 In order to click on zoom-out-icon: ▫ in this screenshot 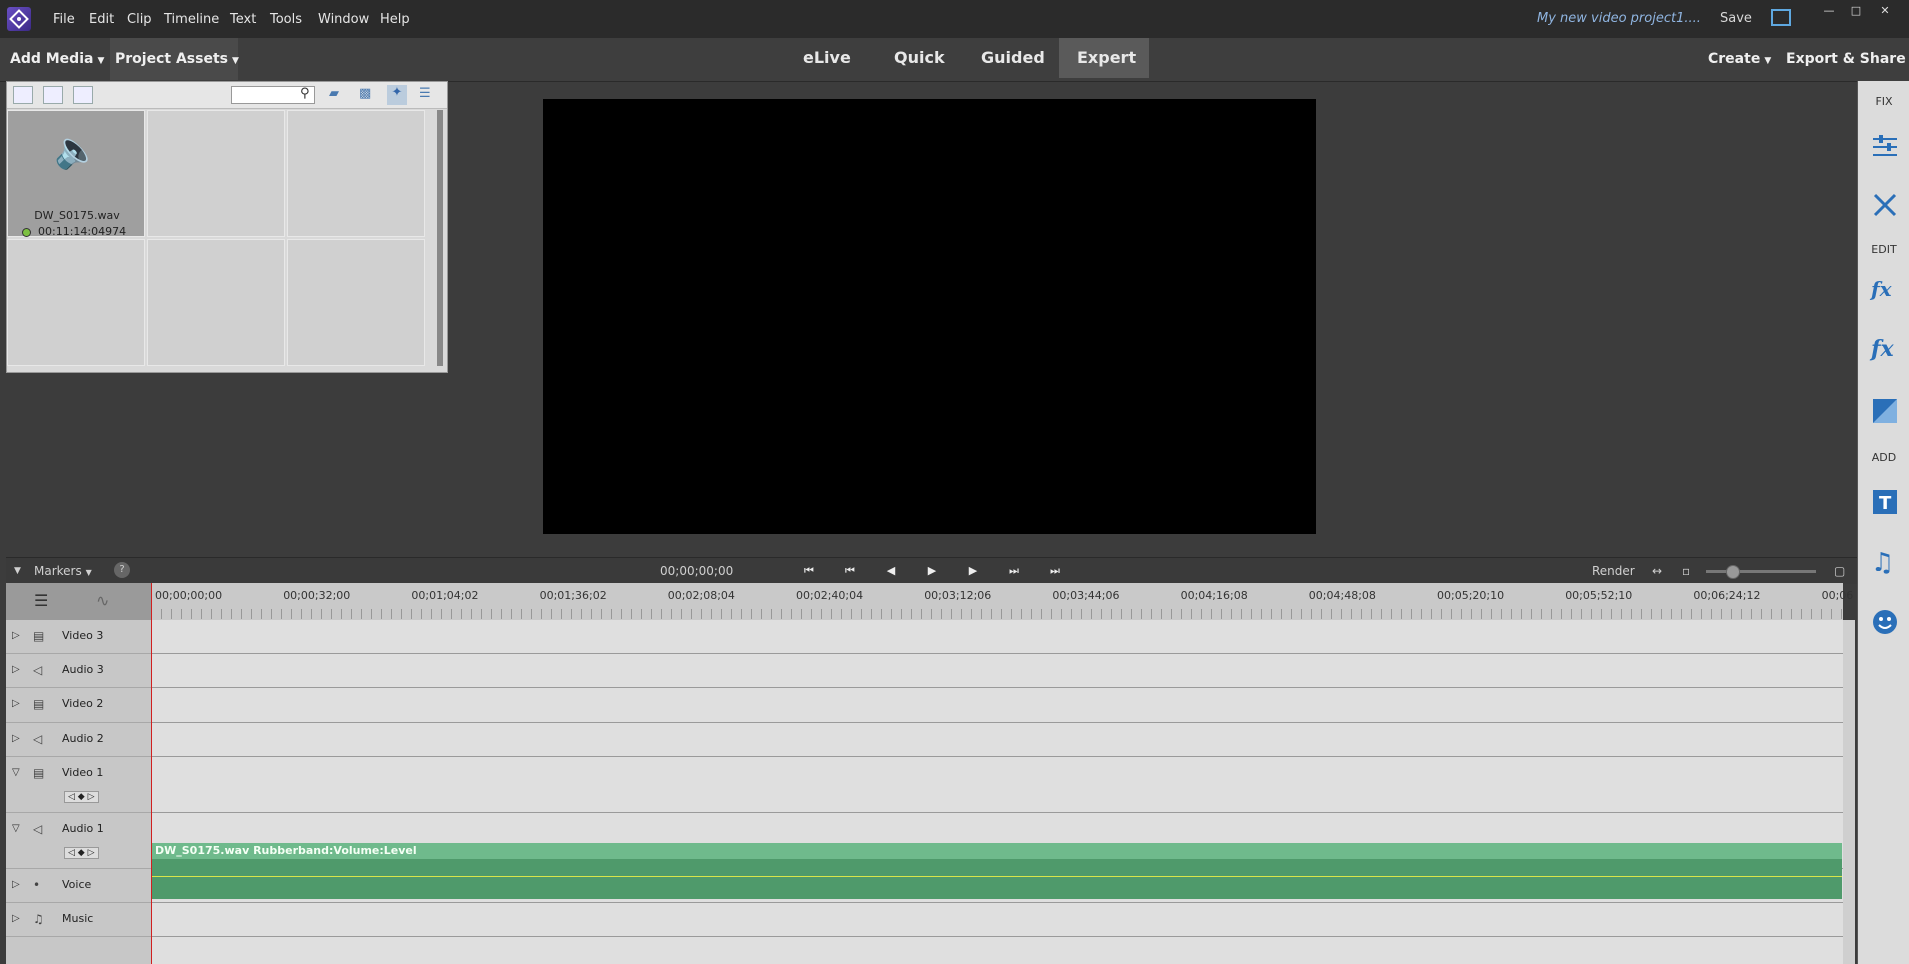, I will do `click(1686, 571)`.